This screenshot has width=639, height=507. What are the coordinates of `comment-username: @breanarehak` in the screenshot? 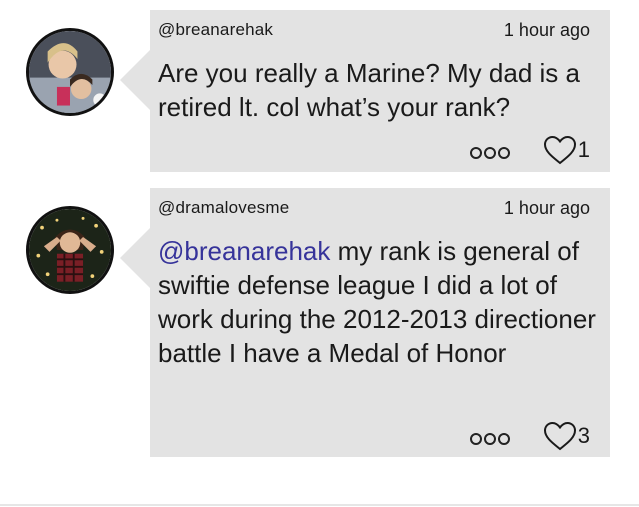 It's located at (215, 30).